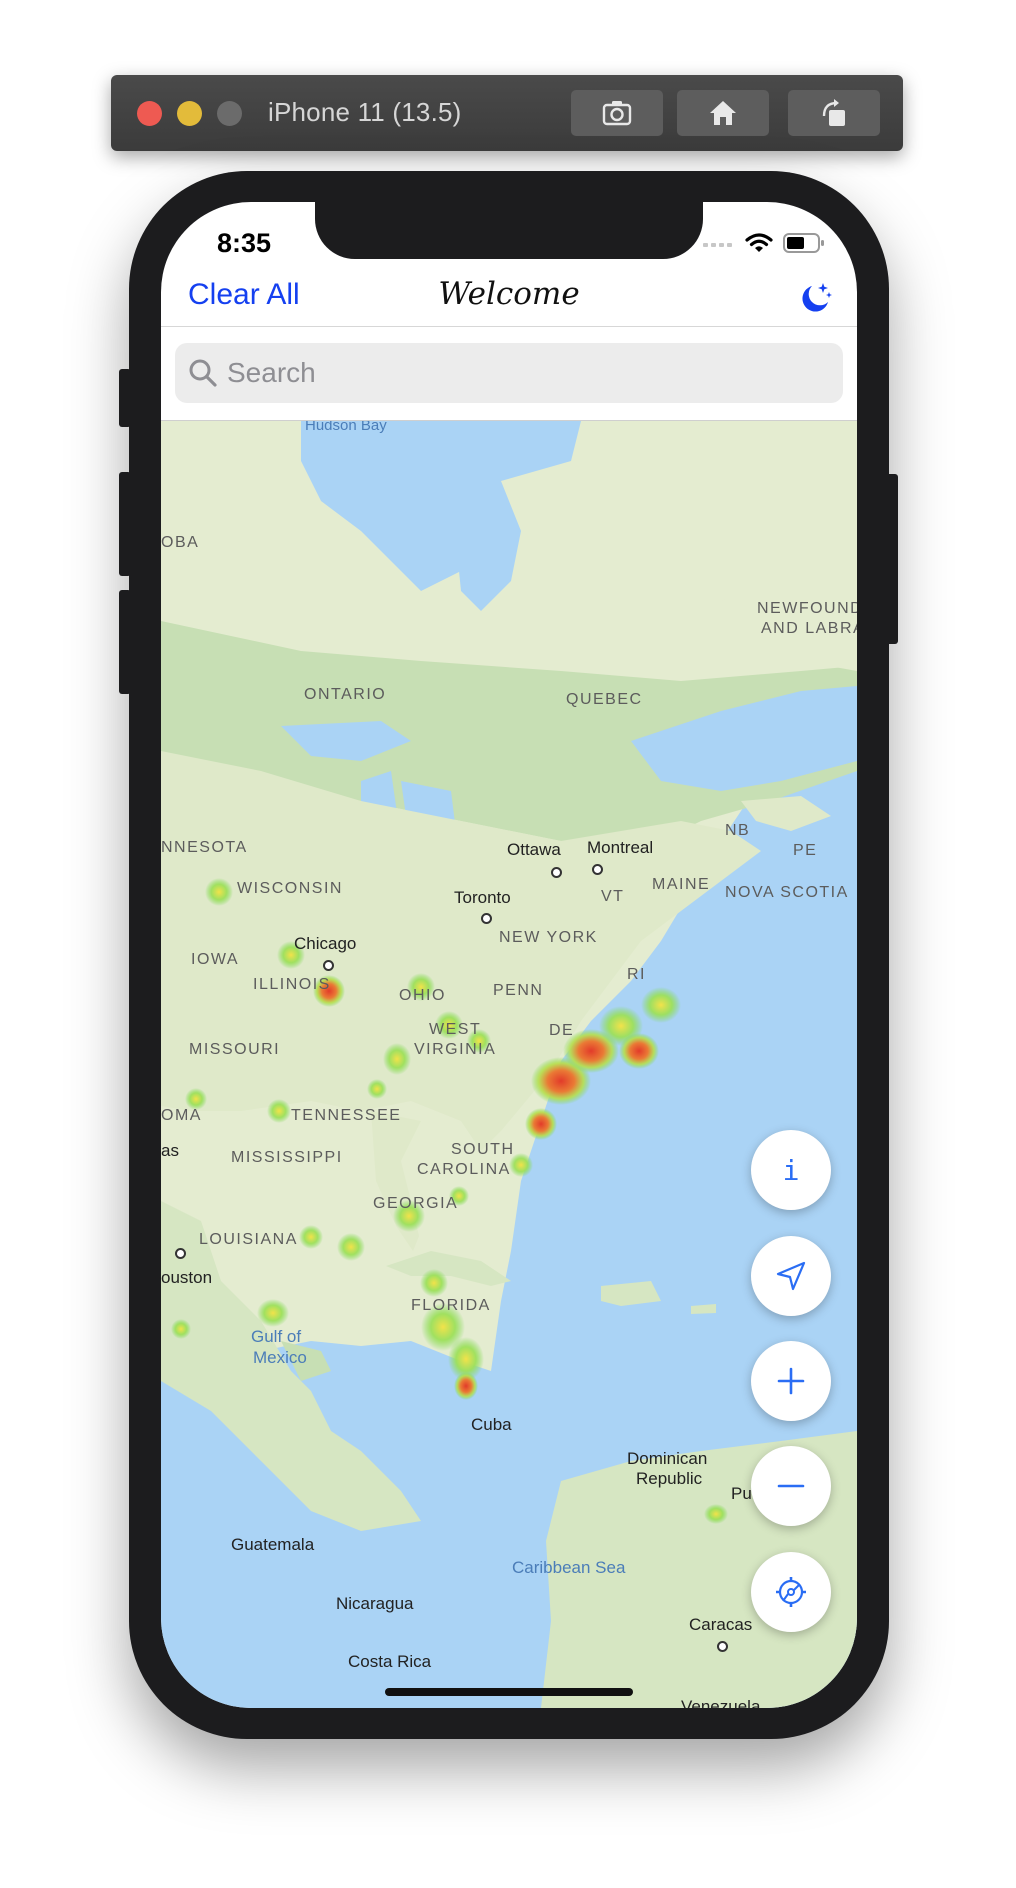  I want to click on screenshot-button, so click(617, 113).